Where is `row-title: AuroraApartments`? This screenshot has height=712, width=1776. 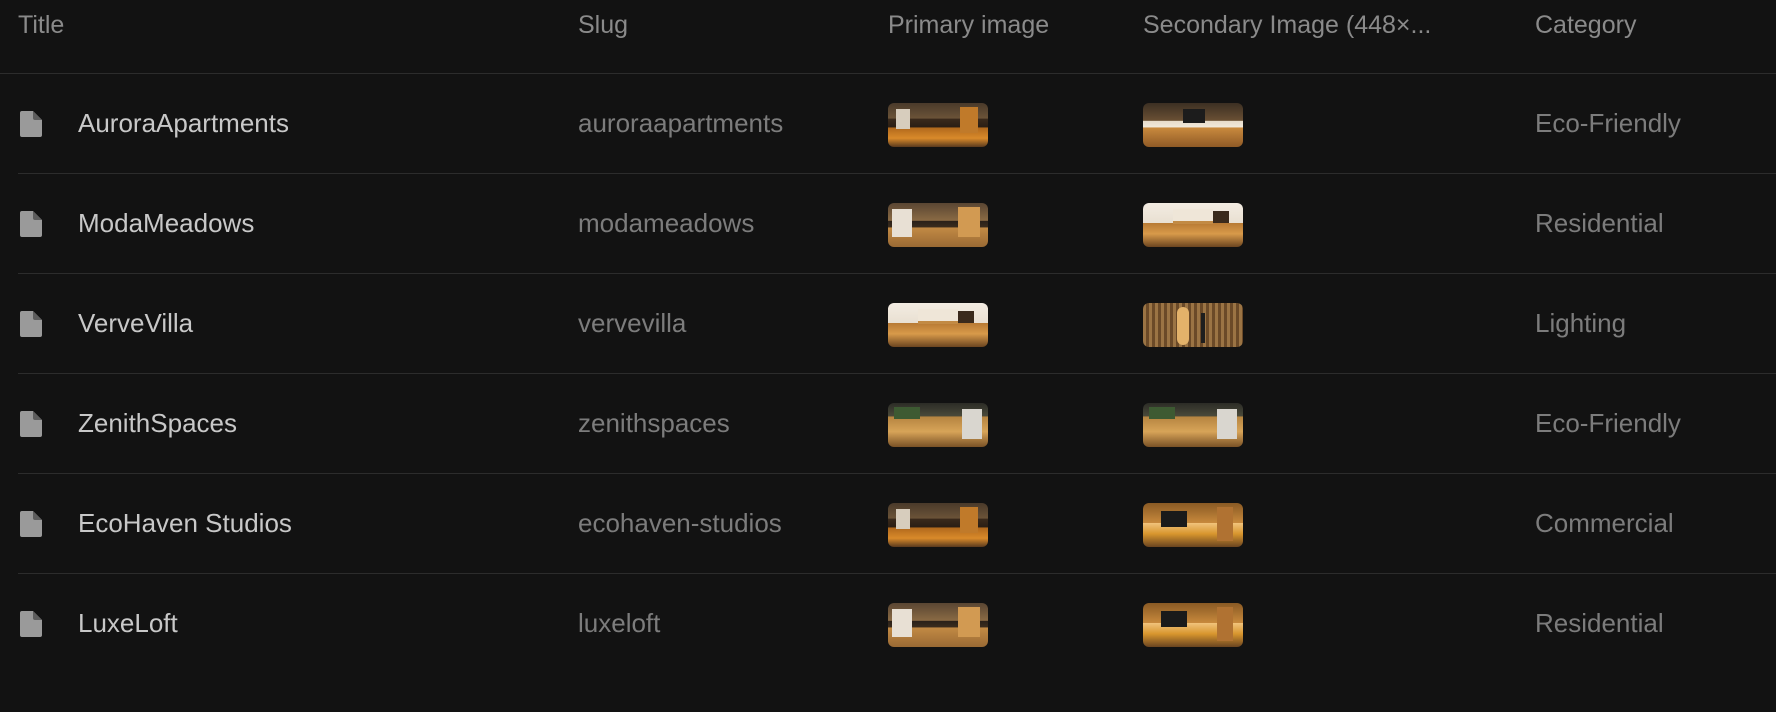
row-title: AuroraApartments is located at coordinates (183, 123).